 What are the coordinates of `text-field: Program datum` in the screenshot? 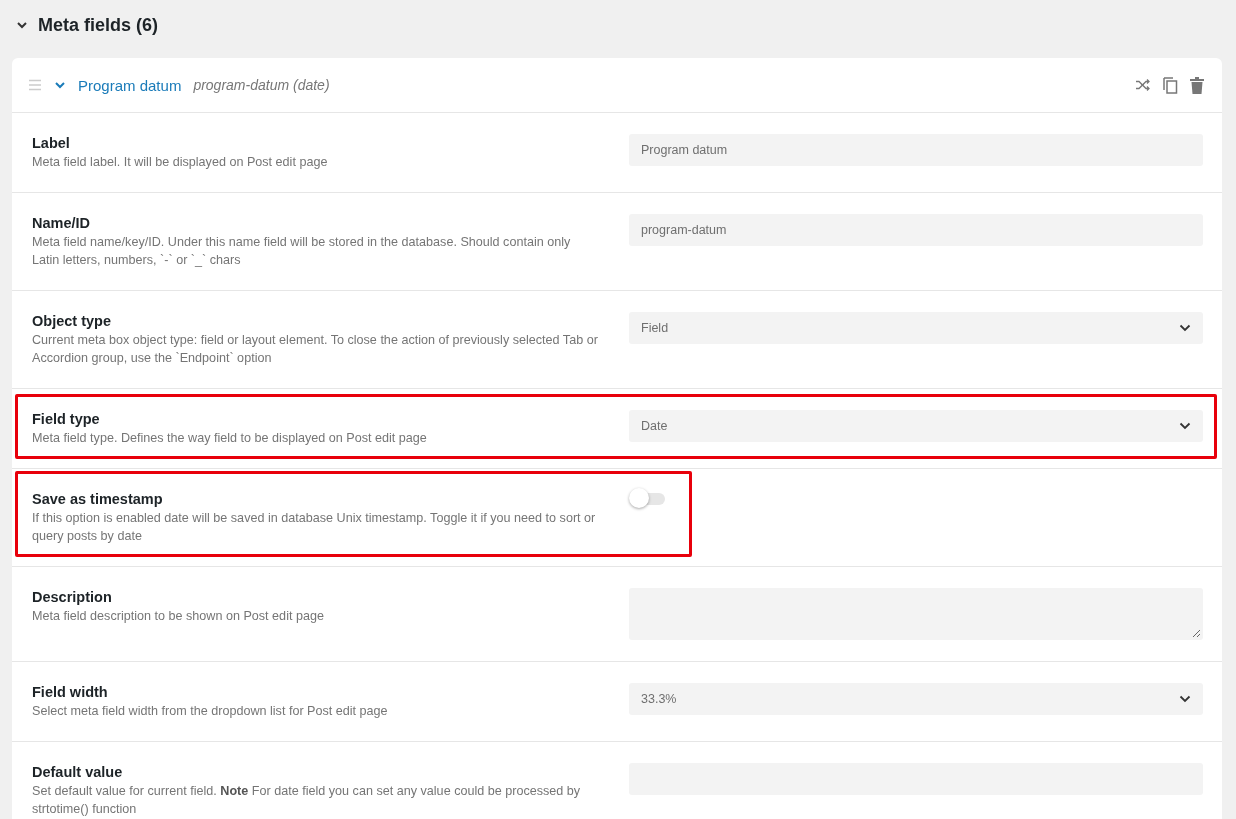 It's located at (916, 150).